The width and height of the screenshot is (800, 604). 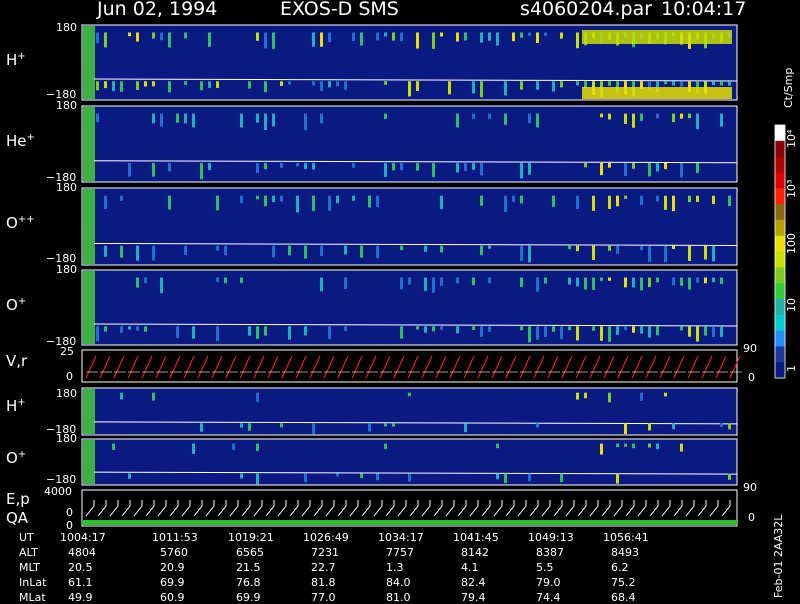 What do you see at coordinates (89, 144) in the screenshot?
I see `panel-he-plus-edge` at bounding box center [89, 144].